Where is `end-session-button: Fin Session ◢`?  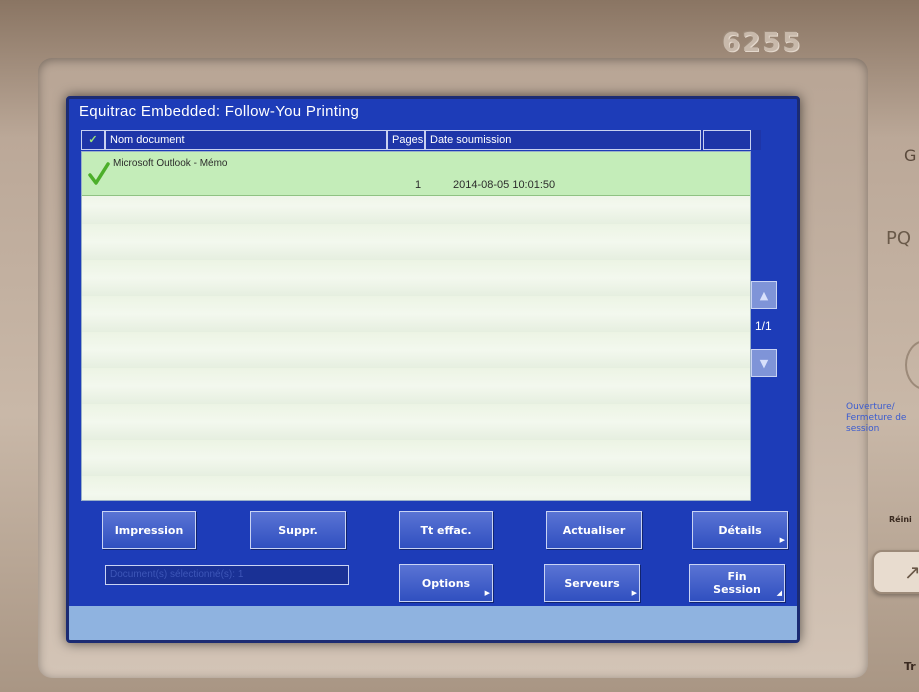
end-session-button: Fin Session ◢ is located at coordinates (737, 583).